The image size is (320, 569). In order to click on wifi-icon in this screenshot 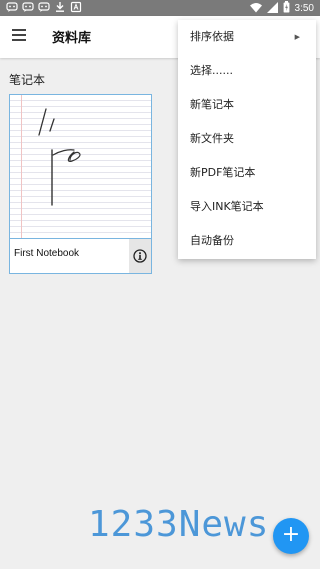, I will do `click(255, 9)`.